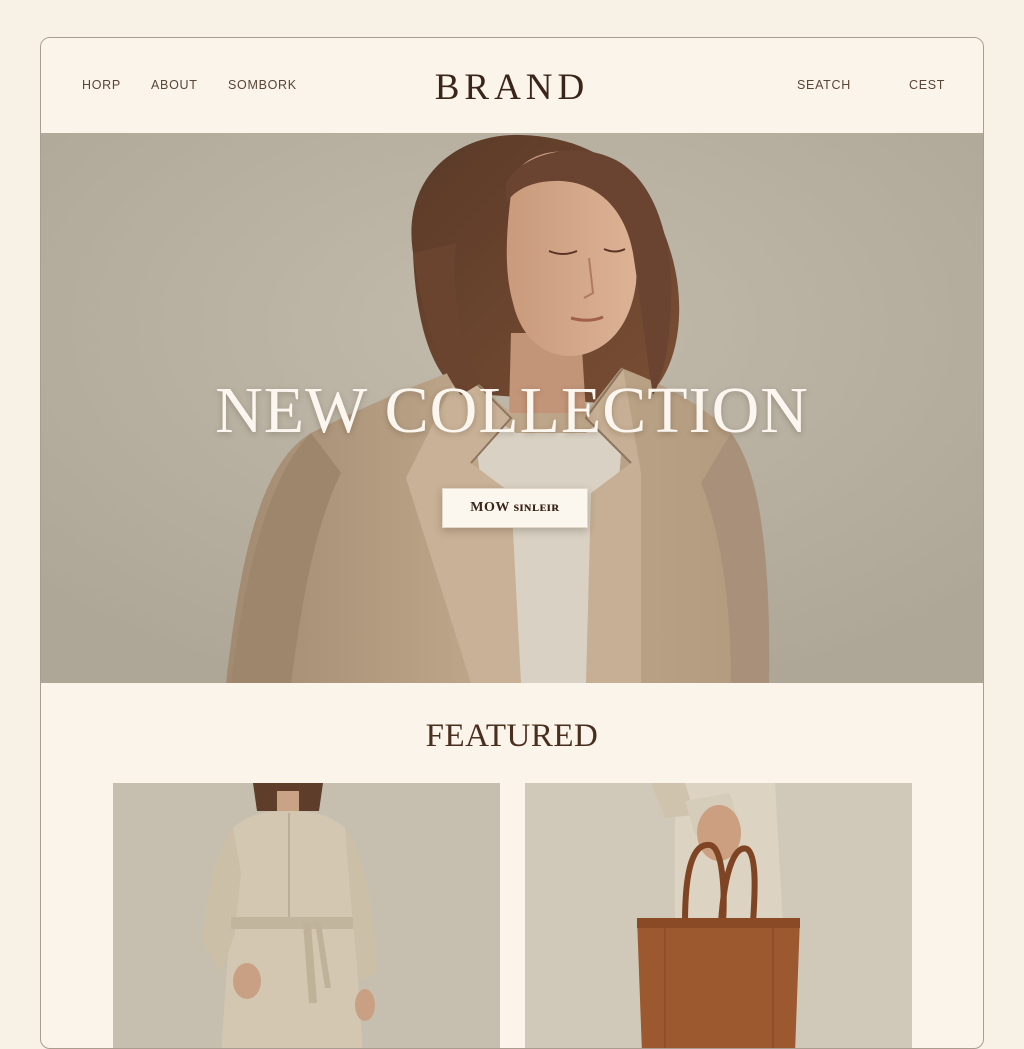 This screenshot has width=1024, height=1049. I want to click on nav-link-cart: CEST, so click(927, 85).